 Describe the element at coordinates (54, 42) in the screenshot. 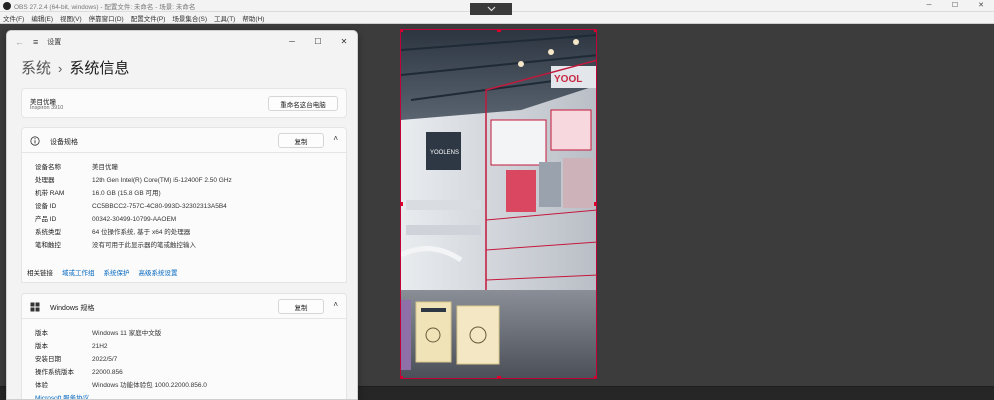

I see `settings-title: 设置` at that location.